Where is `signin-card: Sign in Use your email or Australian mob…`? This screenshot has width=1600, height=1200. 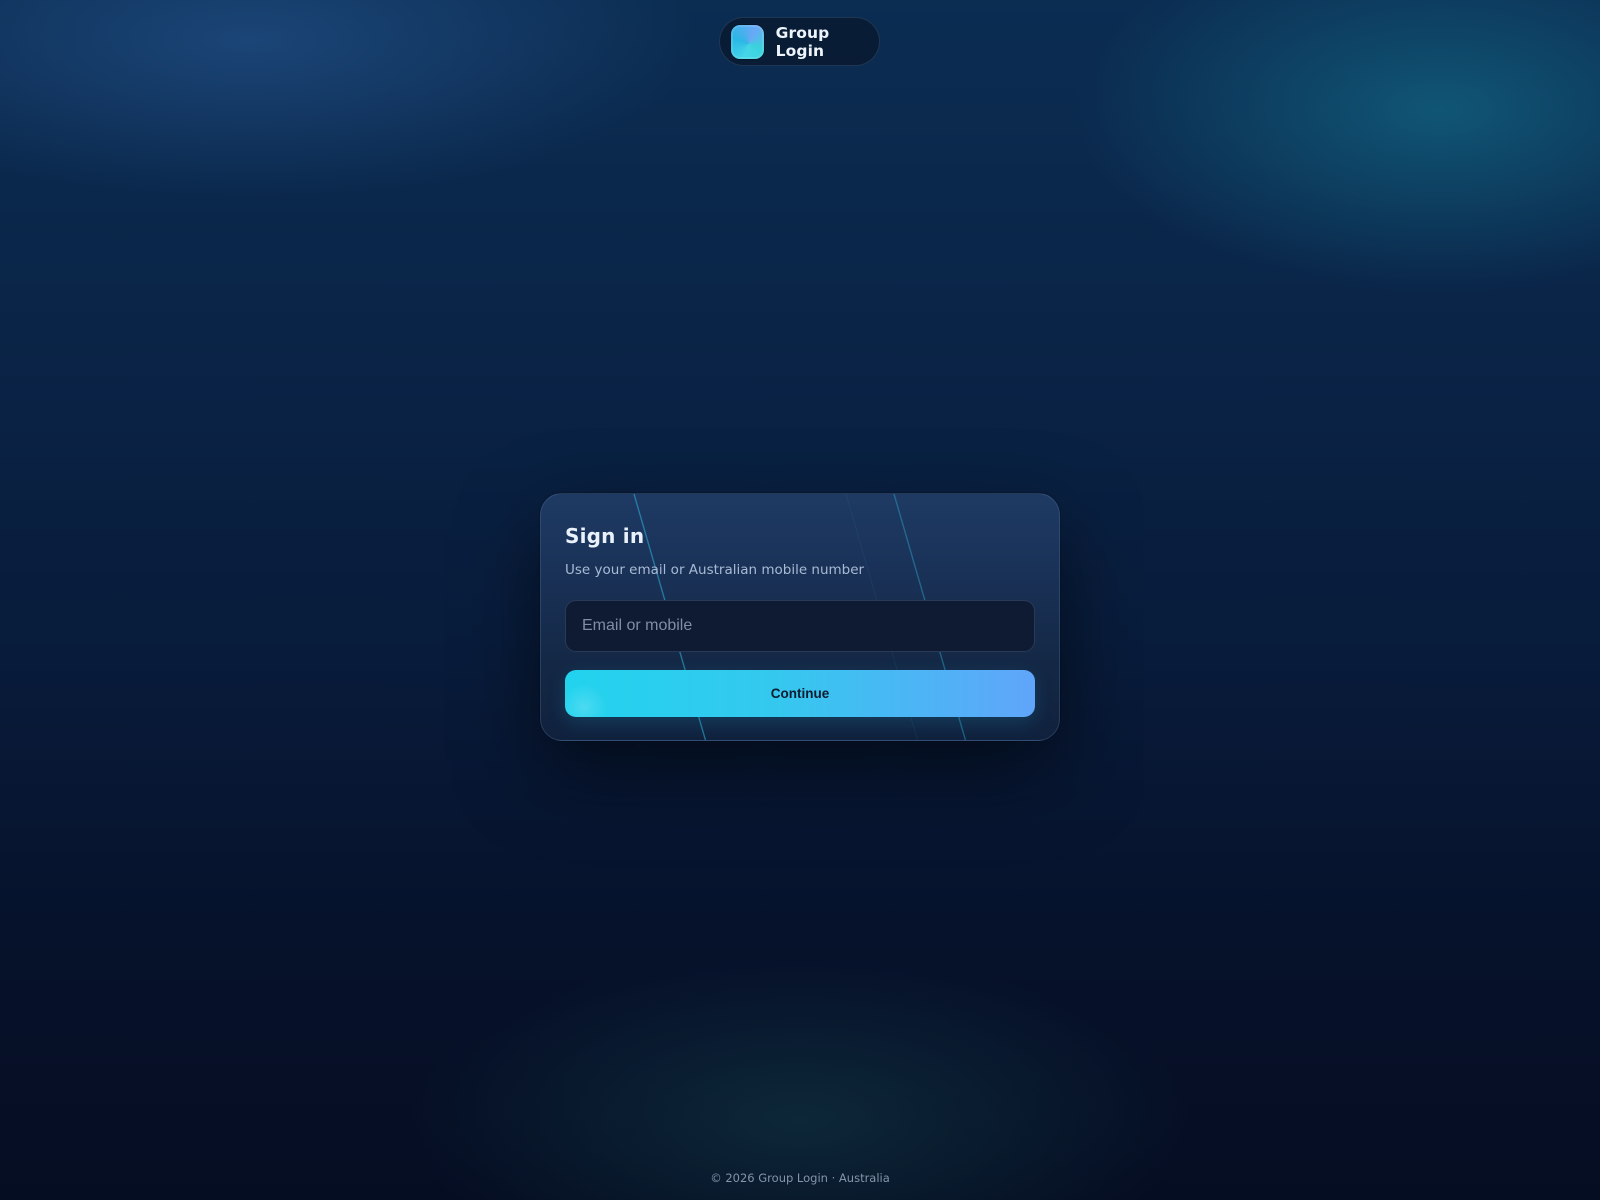 signin-card: Sign in Use your email or Australian mob… is located at coordinates (800, 617).